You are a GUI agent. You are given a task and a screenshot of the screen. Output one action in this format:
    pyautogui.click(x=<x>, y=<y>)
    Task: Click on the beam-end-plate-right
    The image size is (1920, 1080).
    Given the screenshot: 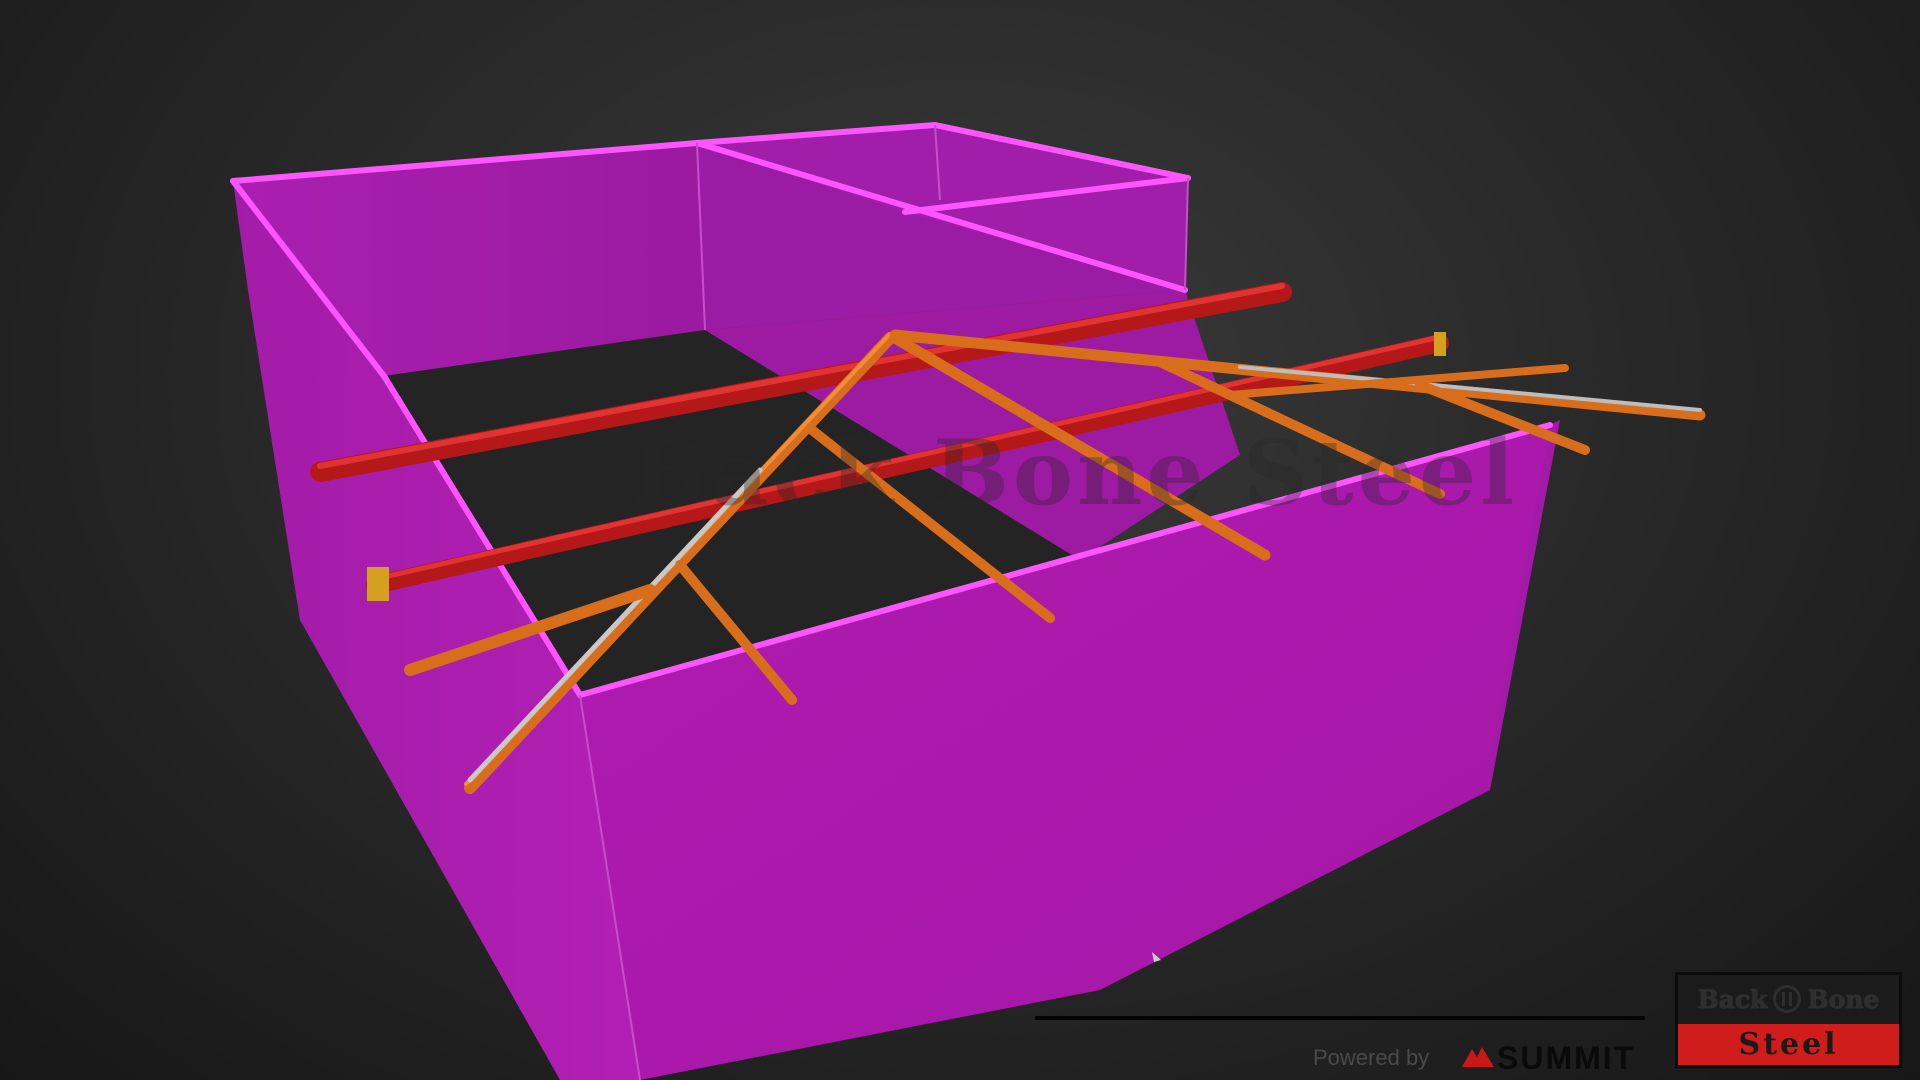 What is the action you would take?
    pyautogui.click(x=1440, y=344)
    